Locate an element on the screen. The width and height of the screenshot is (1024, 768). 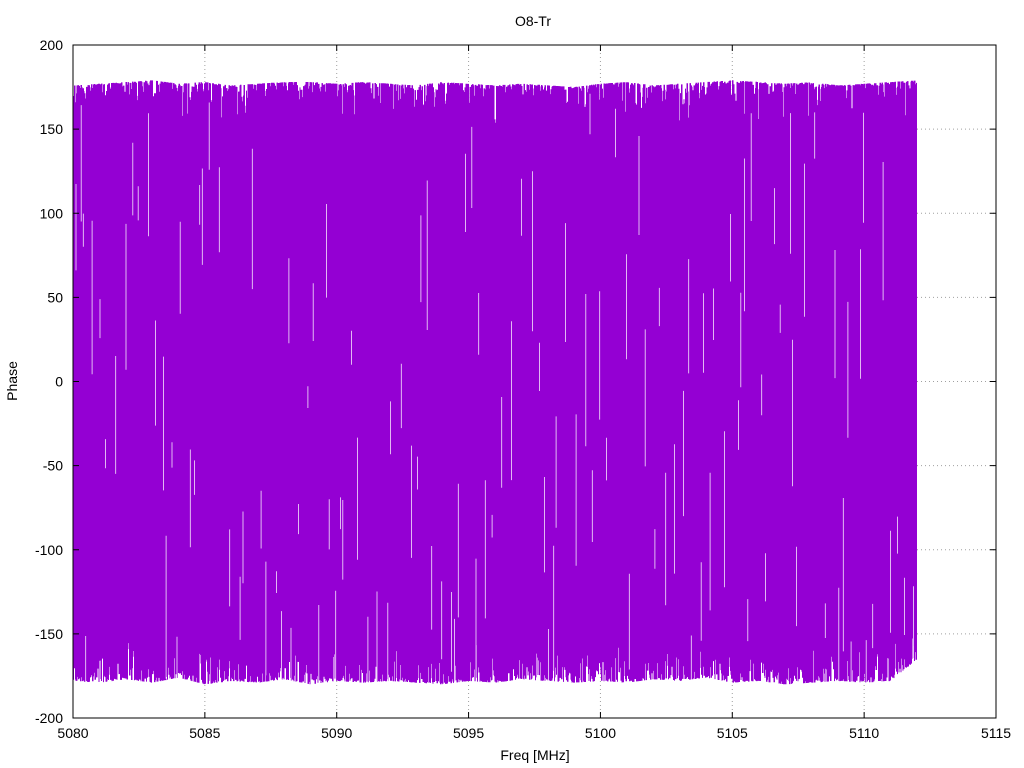
y-tick-label: 100 is located at coordinates (52, 213).